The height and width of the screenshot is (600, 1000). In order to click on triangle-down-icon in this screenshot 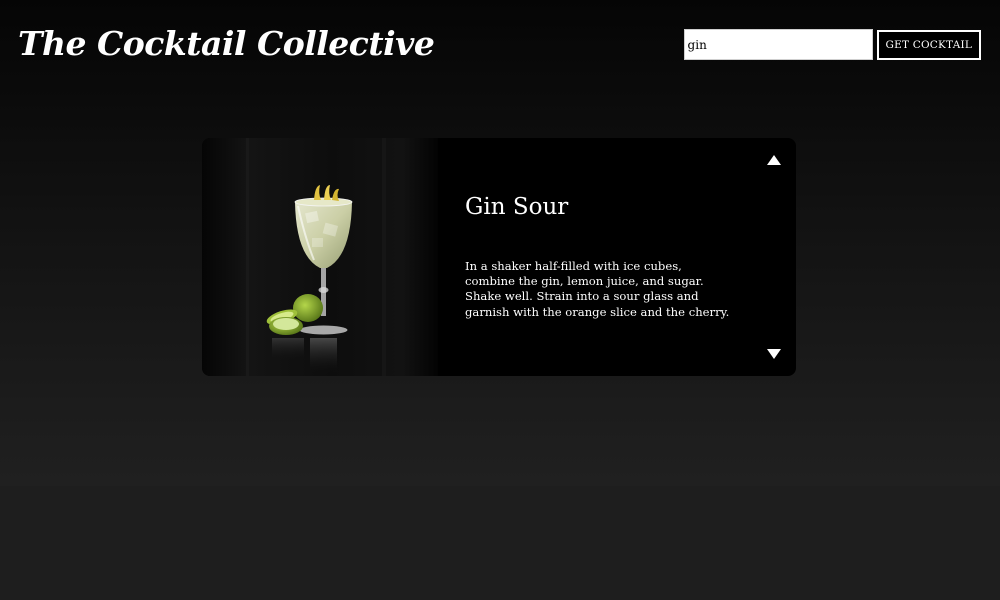, I will do `click(774, 354)`.